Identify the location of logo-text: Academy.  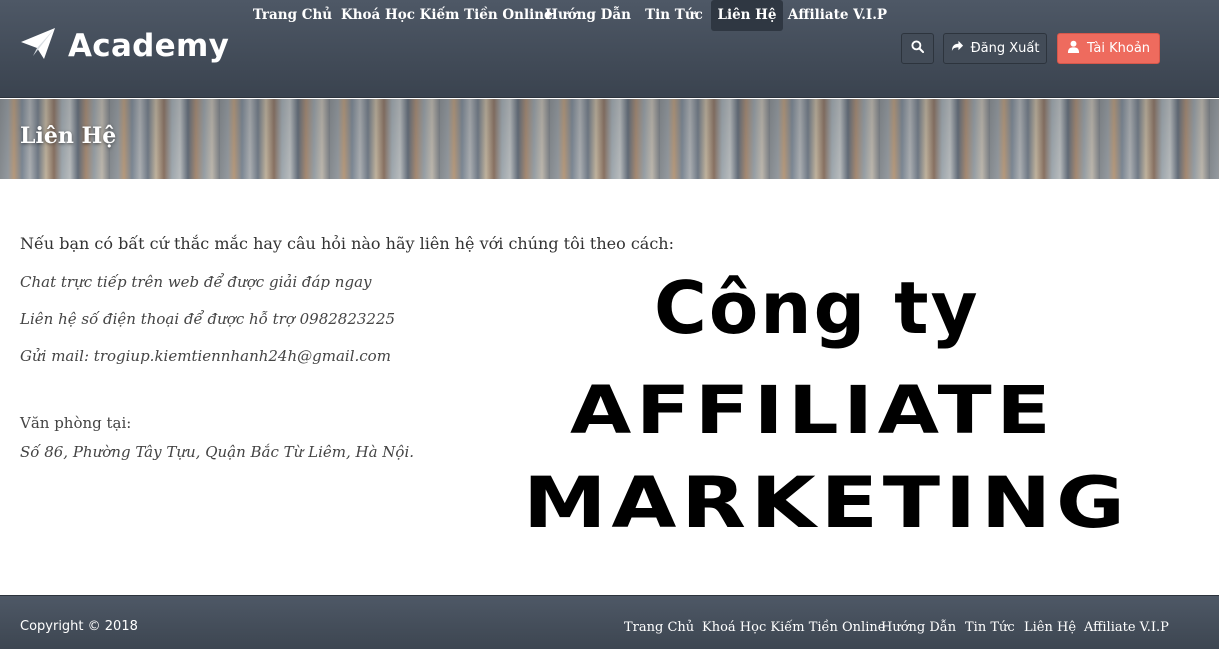
(149, 46).